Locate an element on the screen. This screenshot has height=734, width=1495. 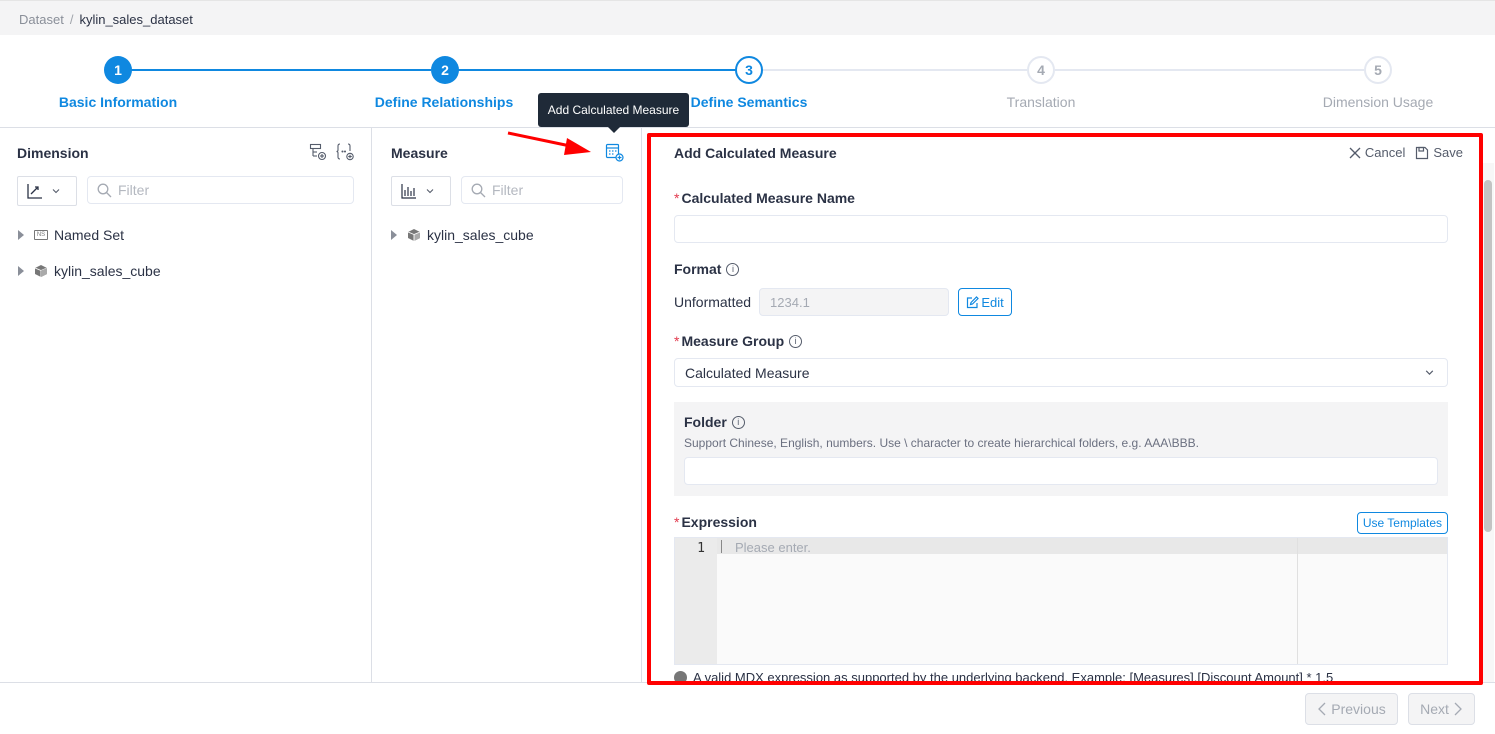
editor-gutter is located at coordinates (696, 601).